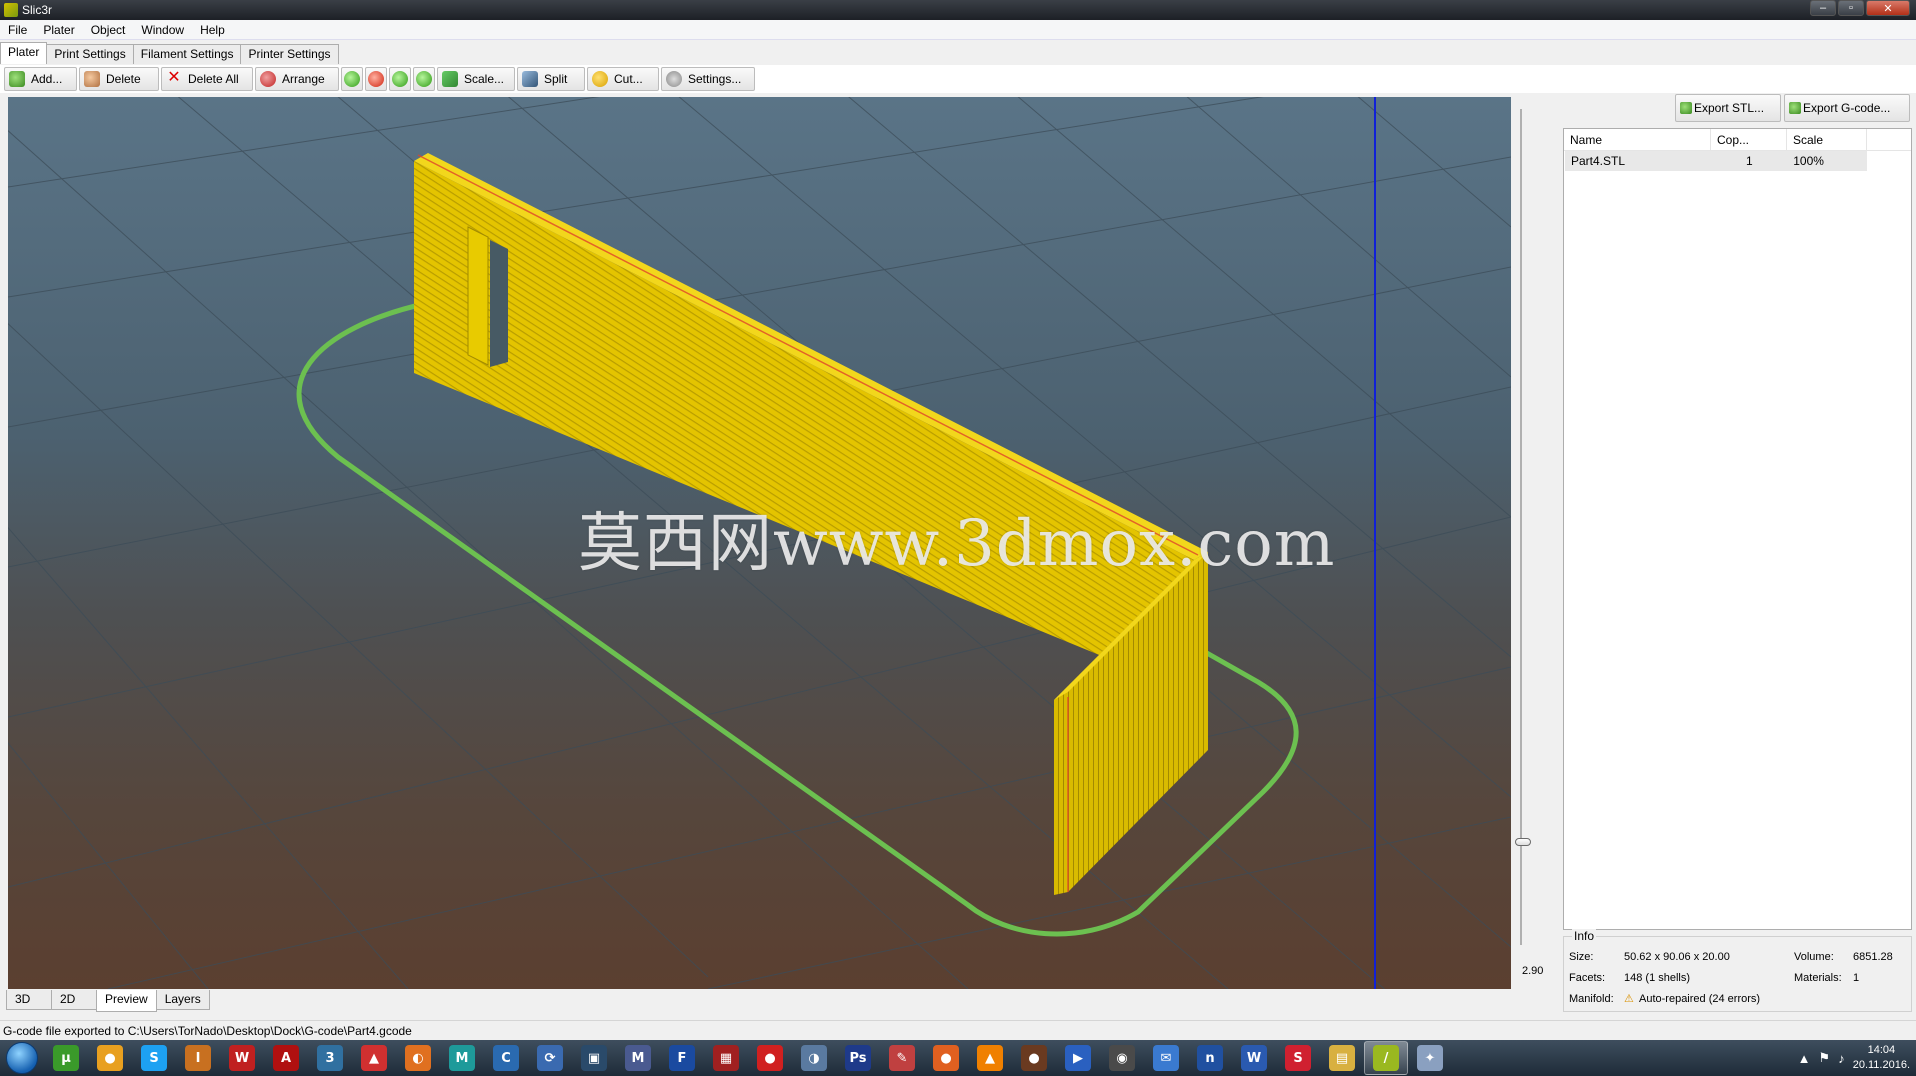 This screenshot has width=1916, height=1076. I want to click on layer-slider: 2.90, so click(1537, 543).